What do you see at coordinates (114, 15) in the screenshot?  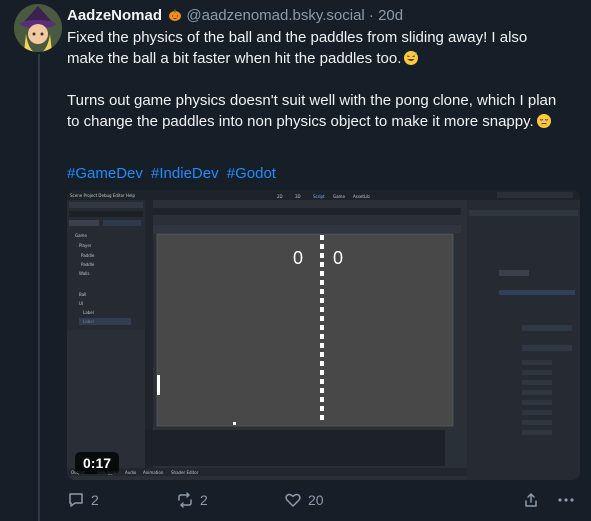 I see `display-name: AadzeNomad` at bounding box center [114, 15].